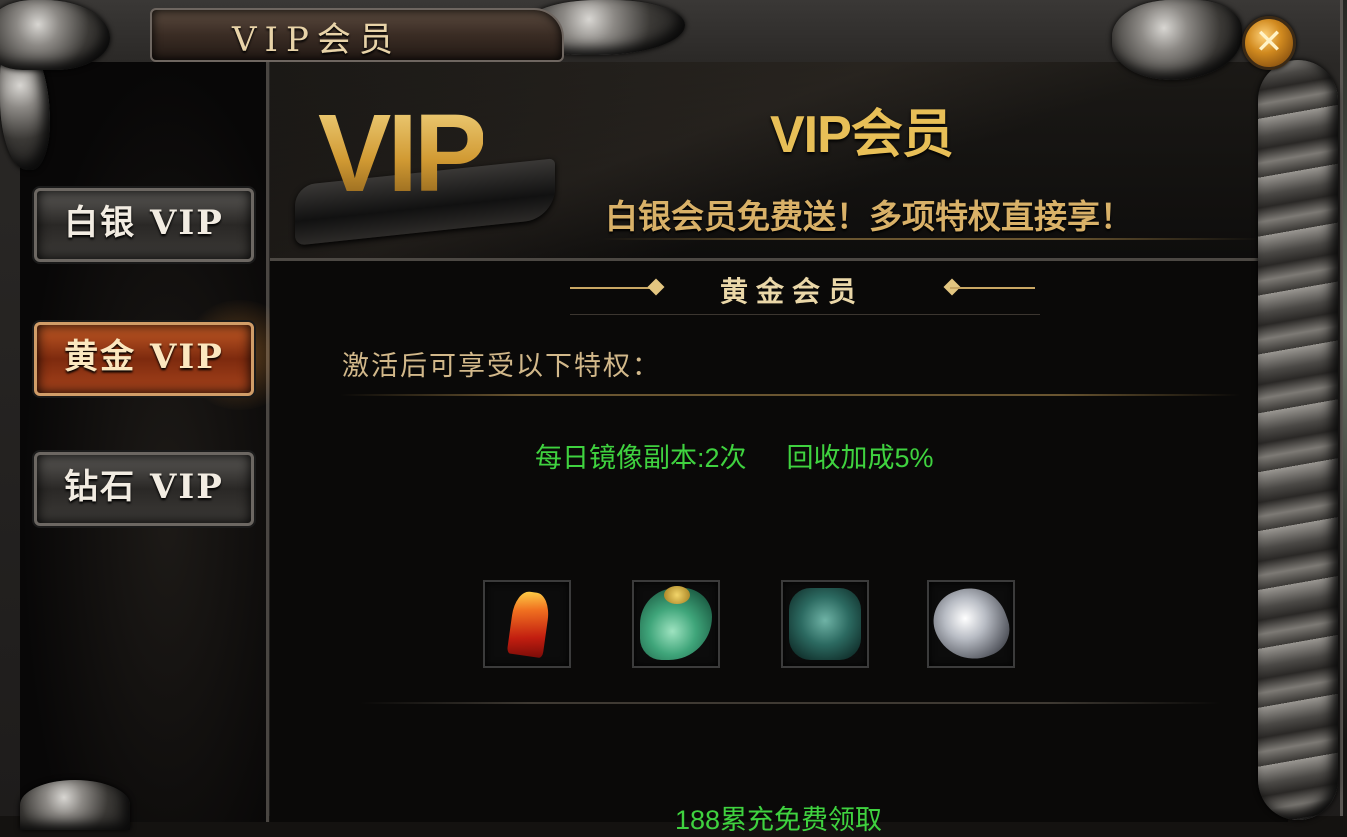 The image size is (1347, 837). I want to click on section-title: 黄金会员, so click(792, 291).